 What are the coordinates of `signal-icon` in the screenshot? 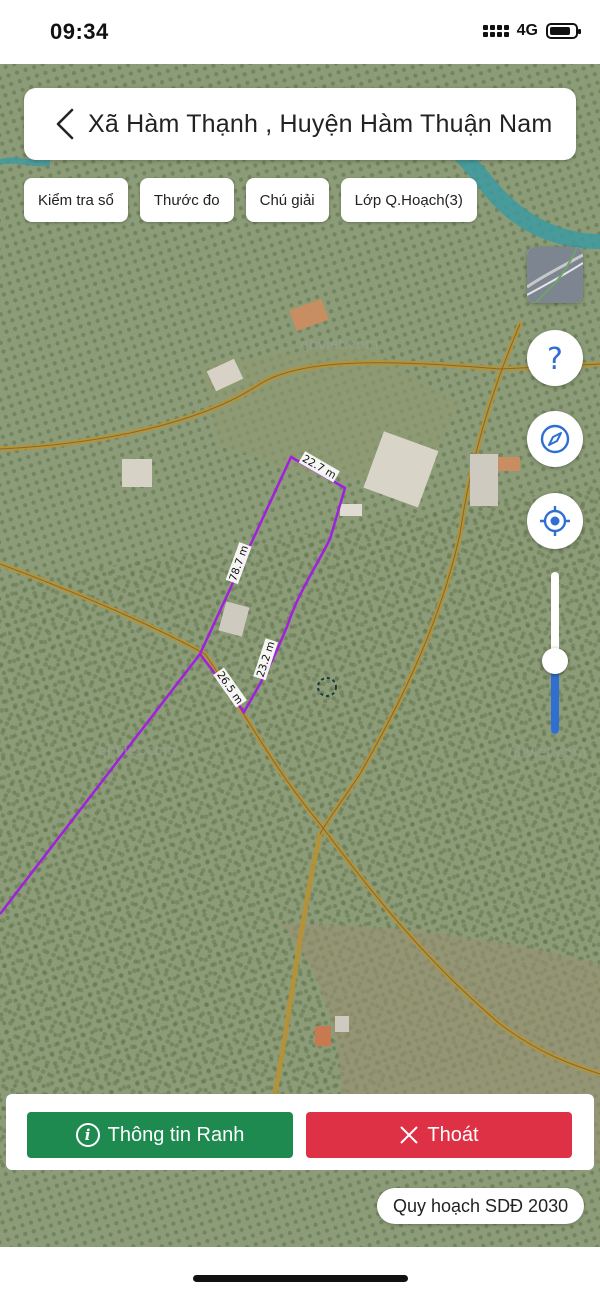 It's located at (495, 31).